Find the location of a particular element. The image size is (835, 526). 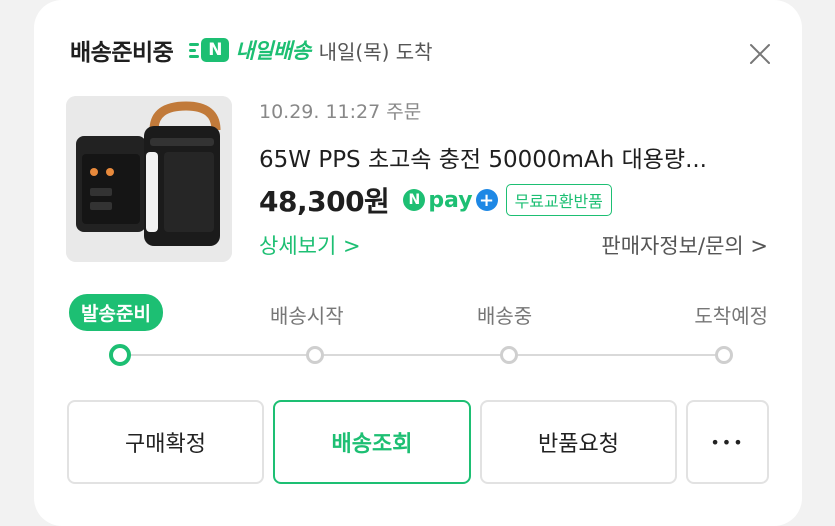

step-shipping-started: 배송시작 is located at coordinates (307, 316).